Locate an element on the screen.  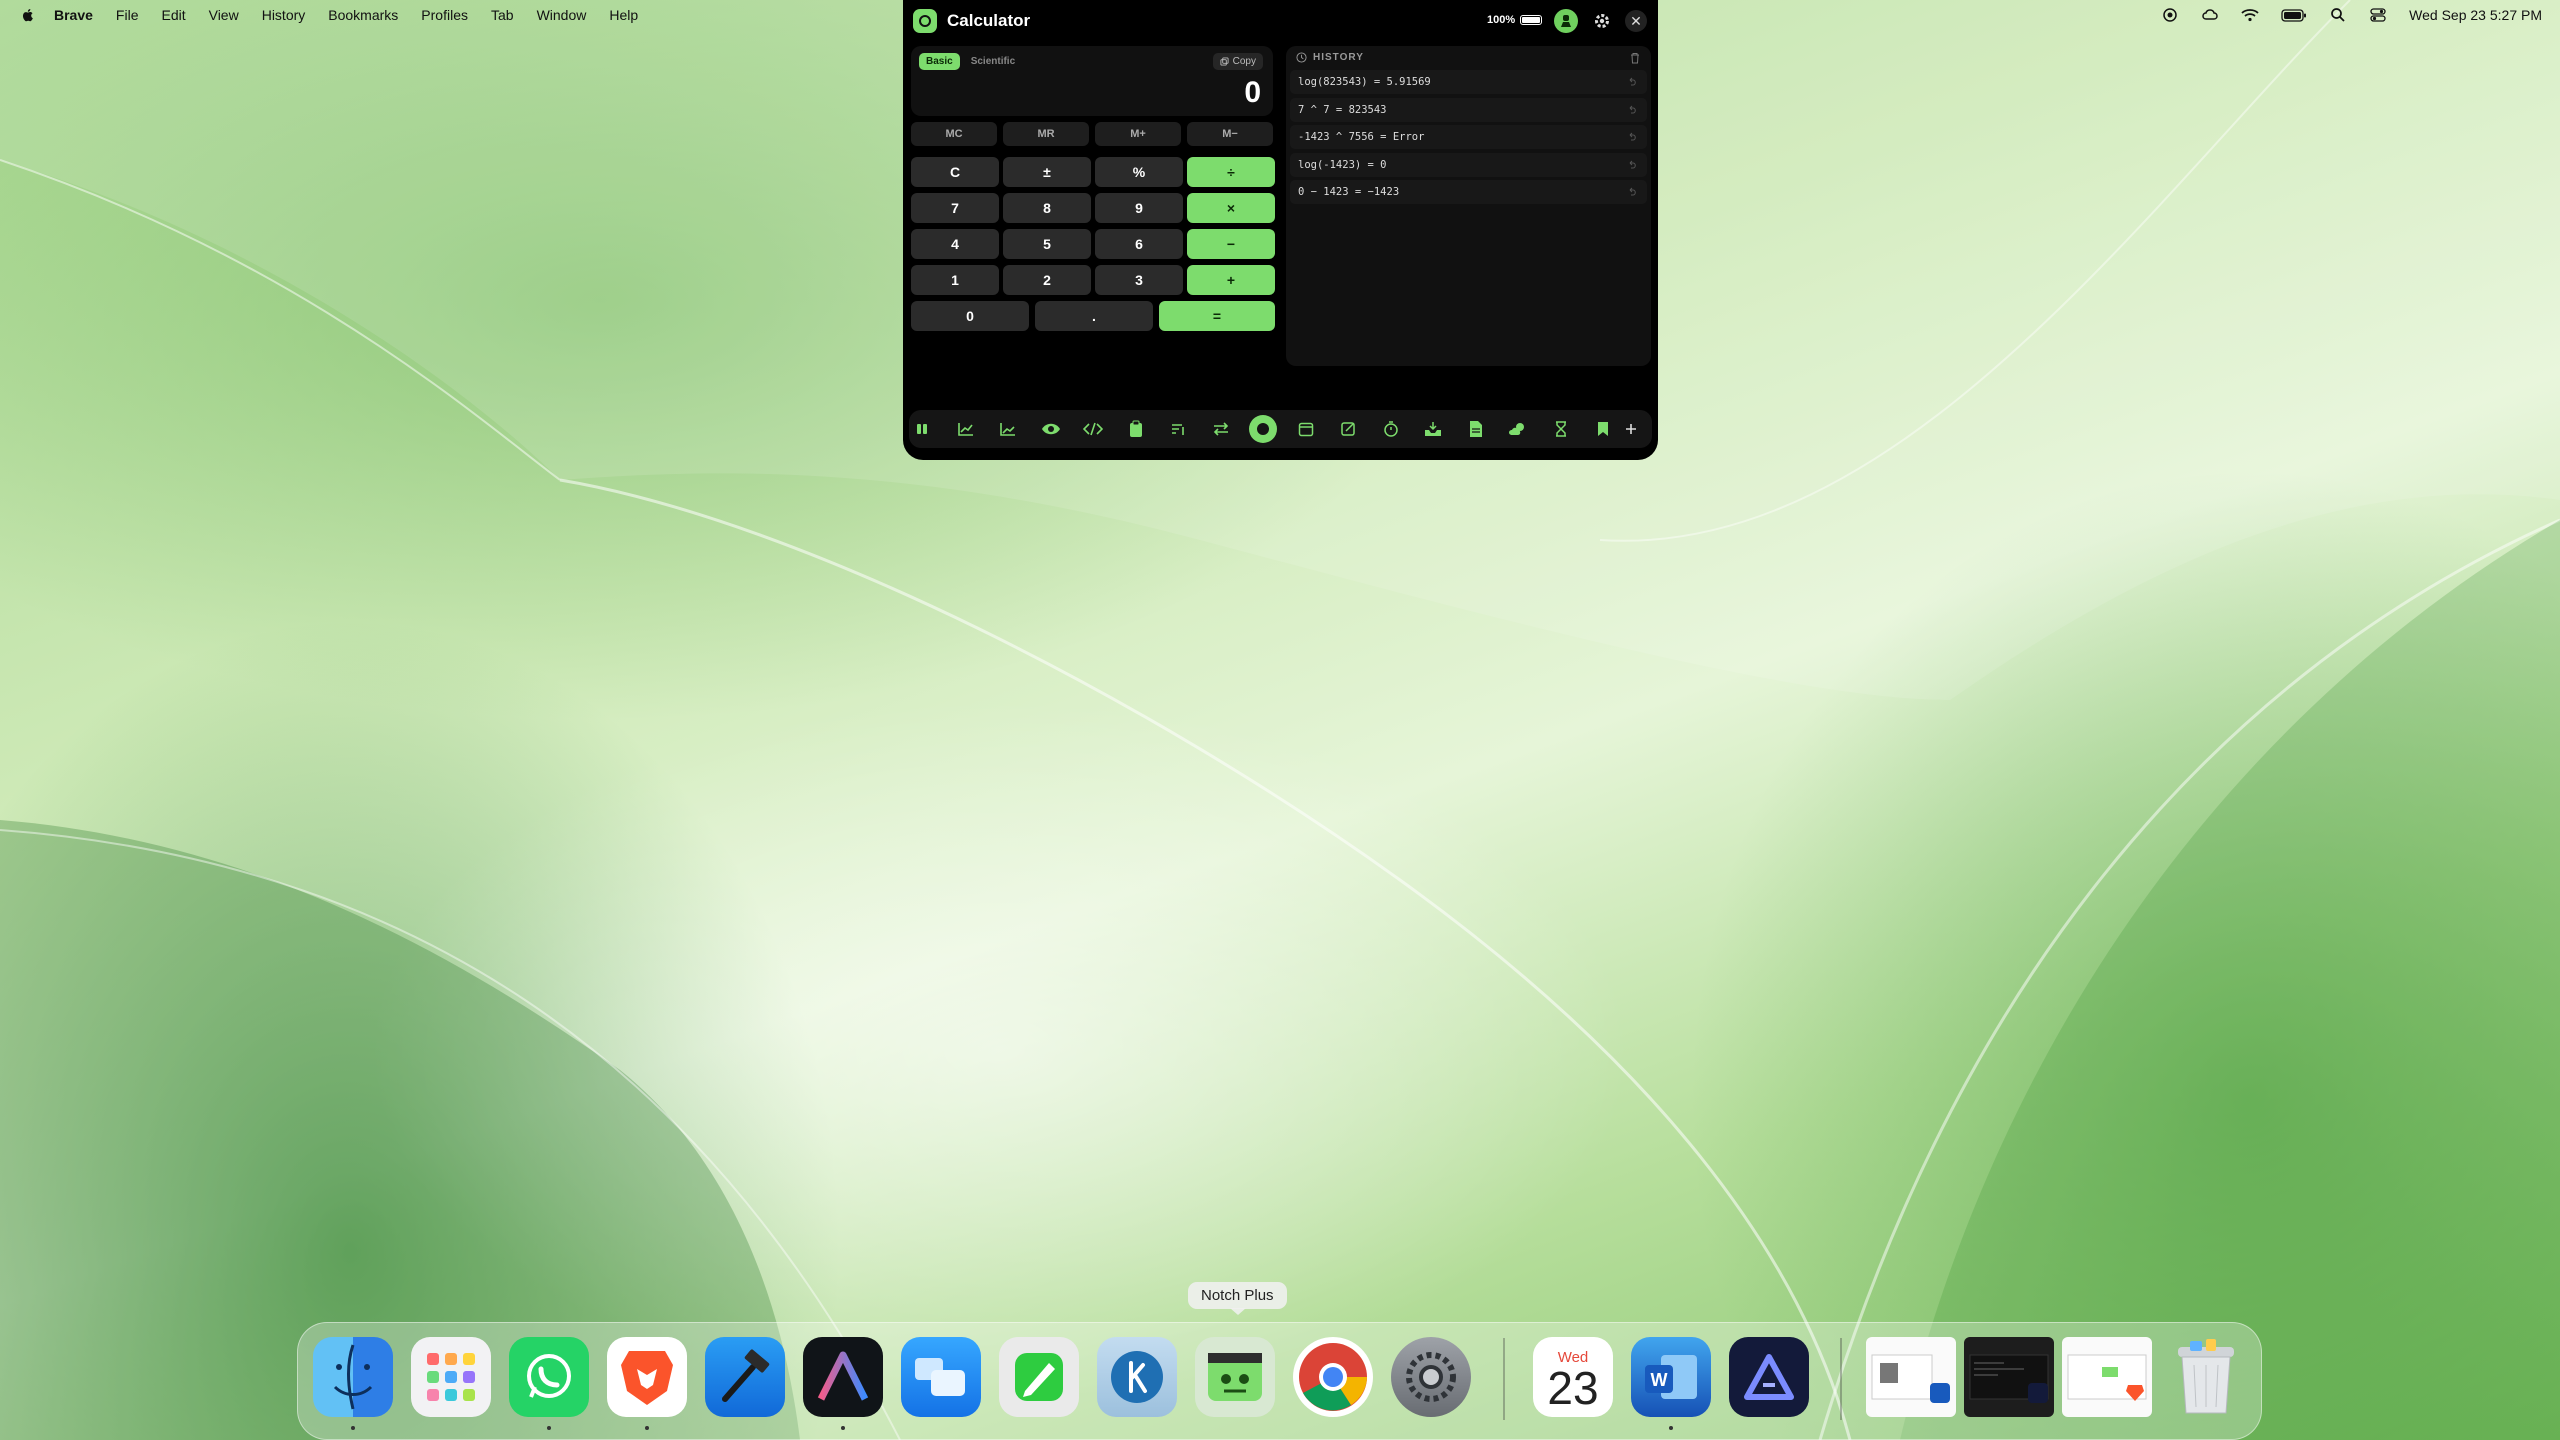
key-equals: = is located at coordinates (1217, 316).